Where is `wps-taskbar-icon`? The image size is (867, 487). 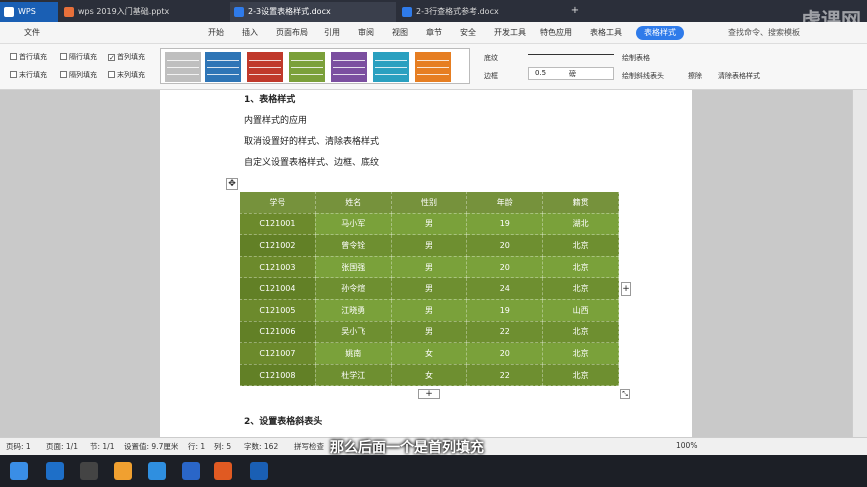 wps-taskbar-icon is located at coordinates (259, 471).